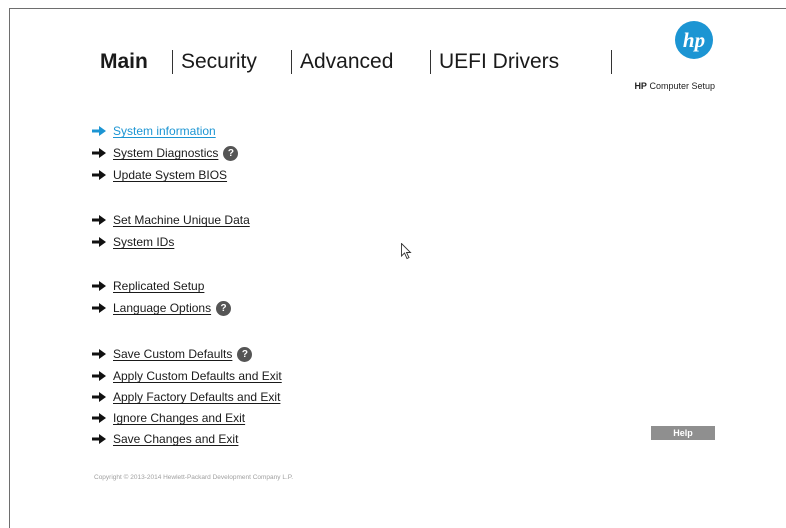 The height and width of the screenshot is (528, 786). I want to click on menu-item-language-options: Language Options ?, so click(162, 308).